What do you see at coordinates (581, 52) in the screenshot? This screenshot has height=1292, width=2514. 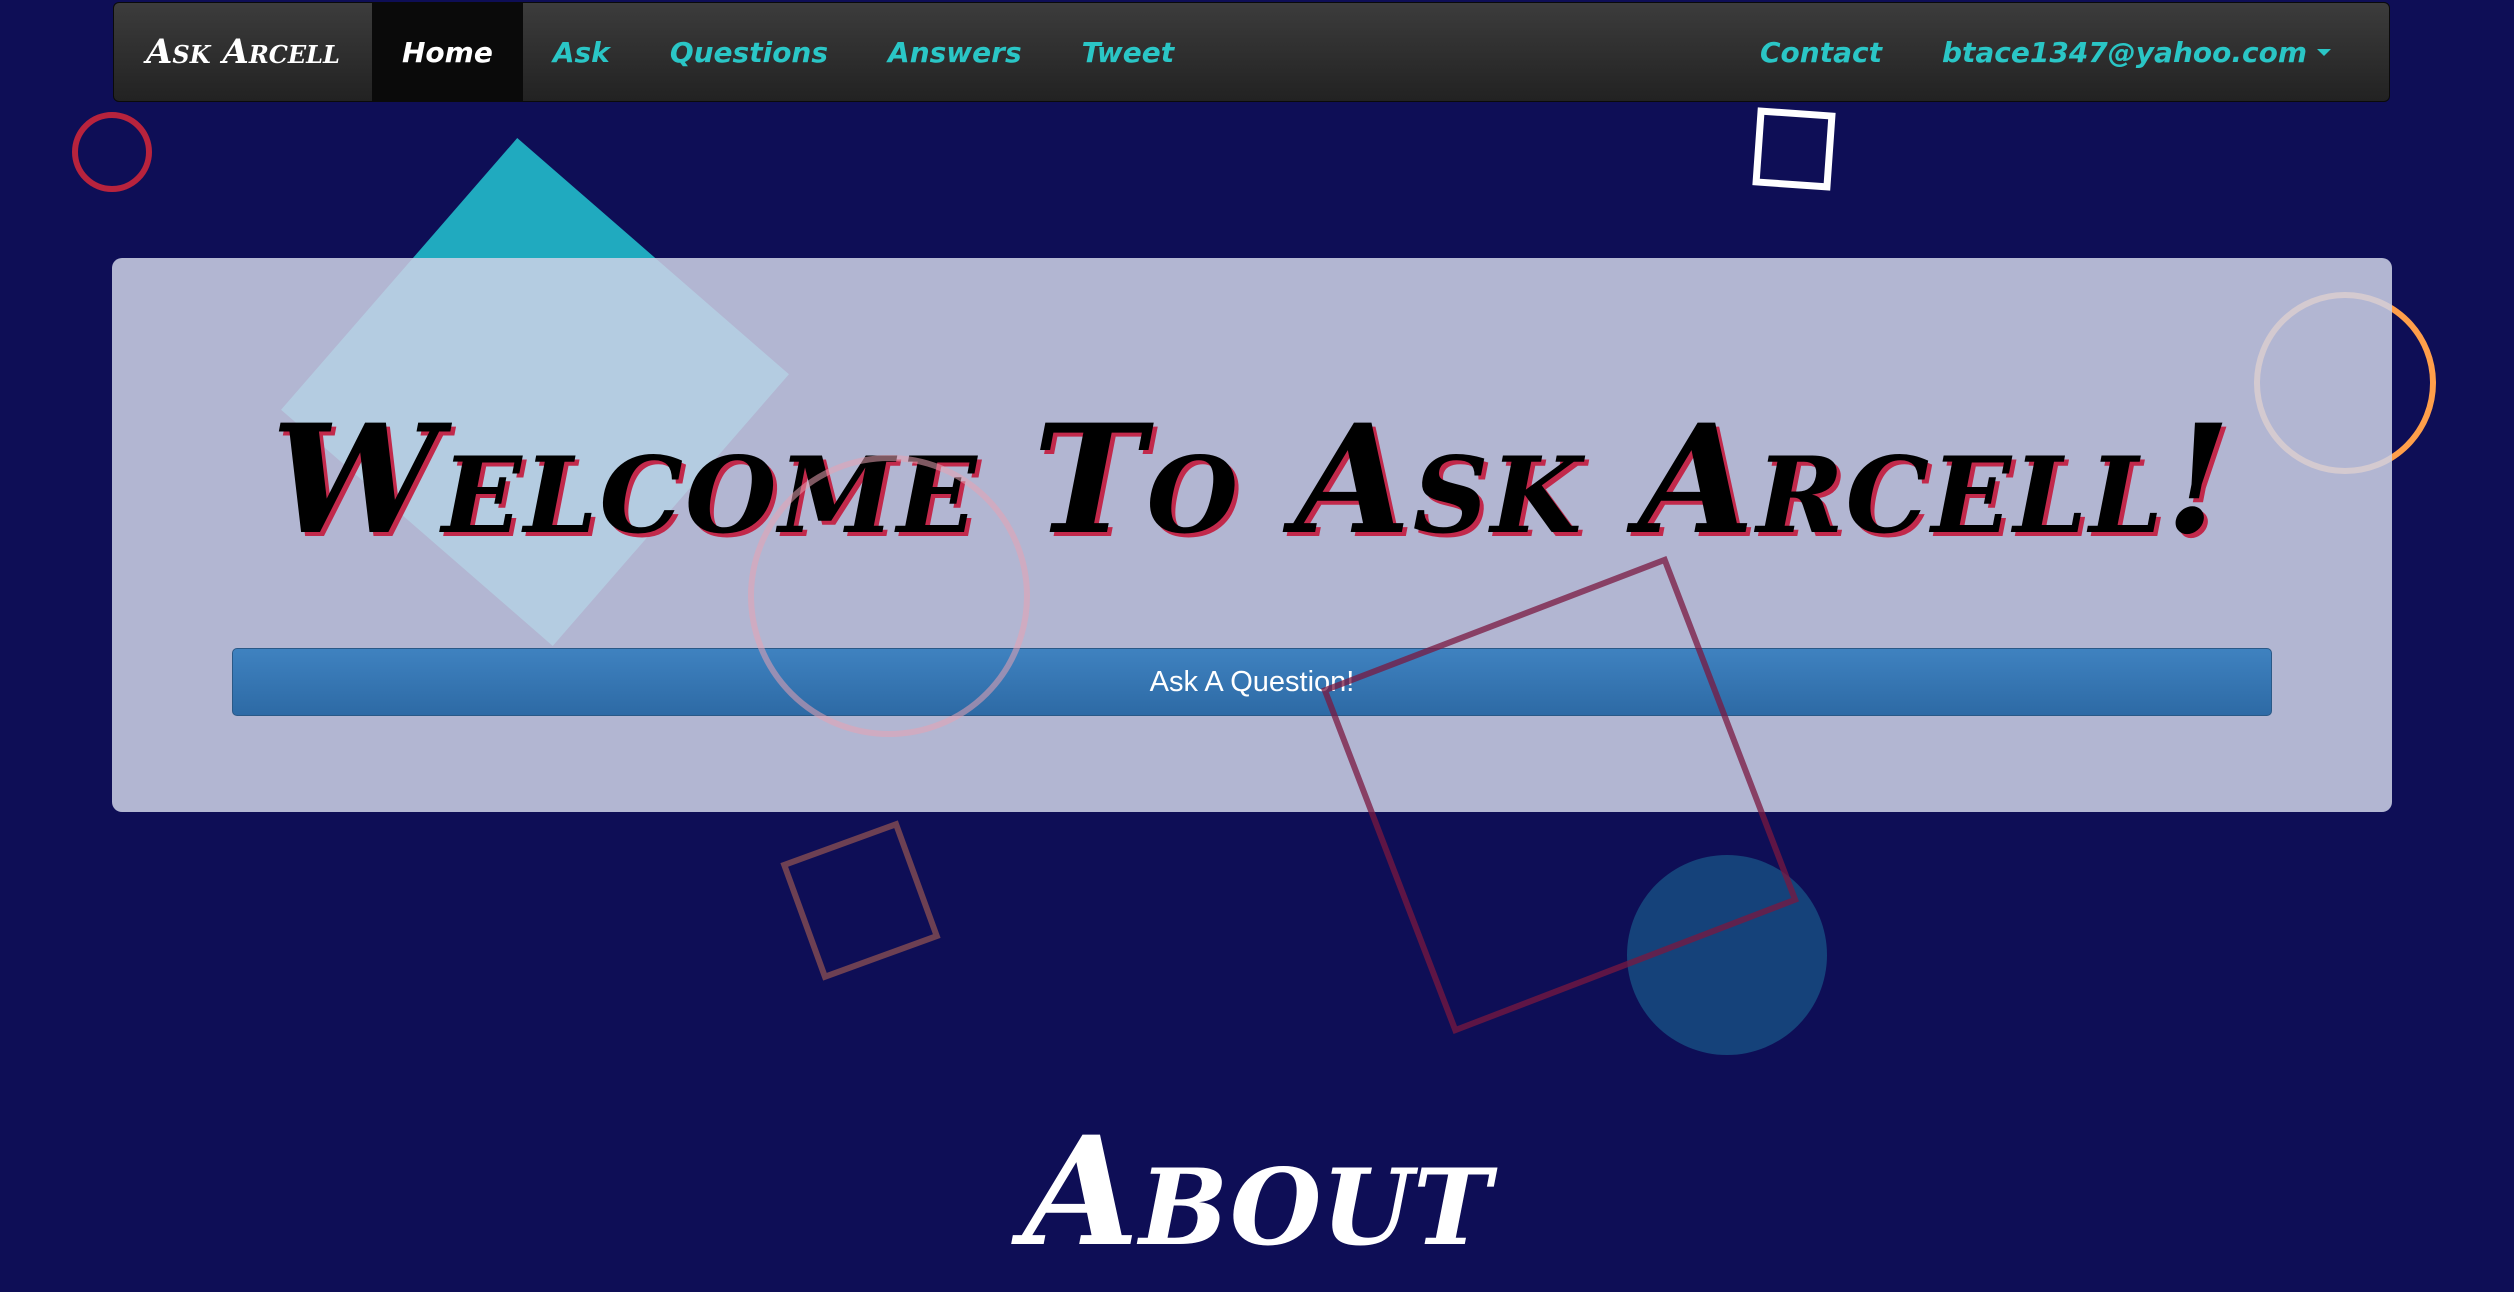 I see `nav-item-ask: Ask` at bounding box center [581, 52].